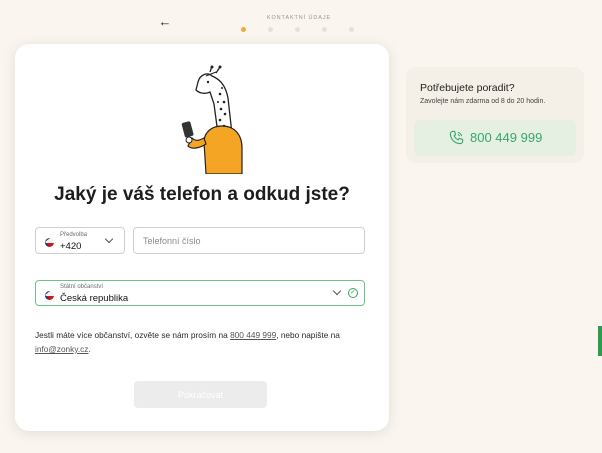 The image size is (602, 453). What do you see at coordinates (89, 349) in the screenshot?
I see `note-text: .` at bounding box center [89, 349].